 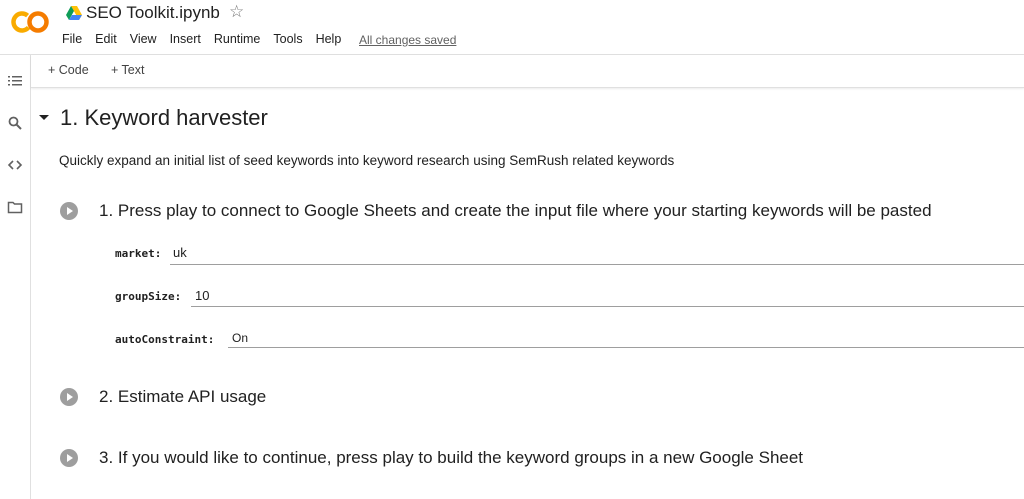 I want to click on menu-insert: Insert, so click(x=185, y=39).